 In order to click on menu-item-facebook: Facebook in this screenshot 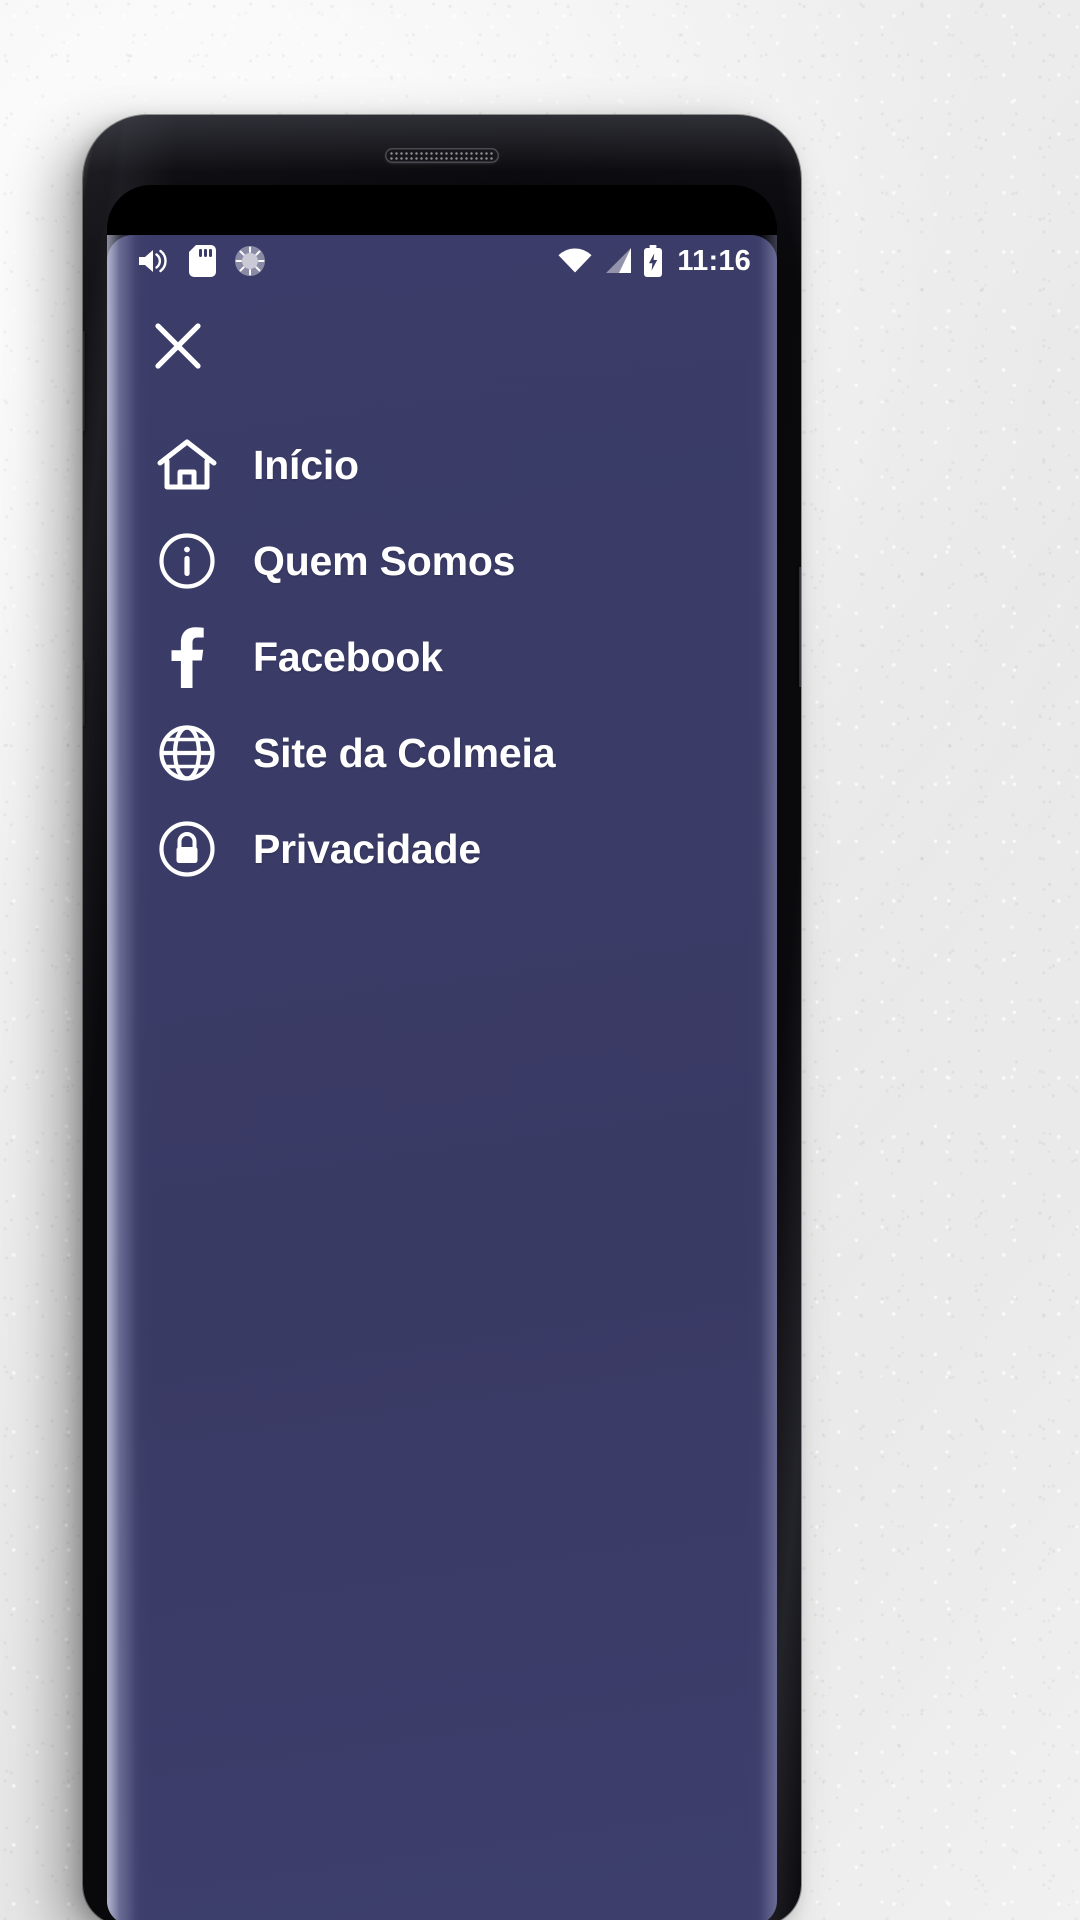, I will do `click(442, 657)`.